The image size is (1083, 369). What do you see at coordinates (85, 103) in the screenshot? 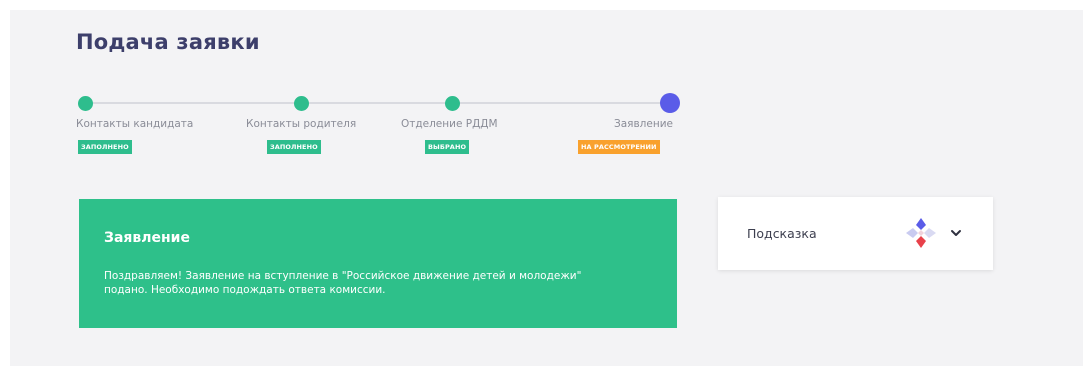
I see `step-dot-candidate-contacts` at bounding box center [85, 103].